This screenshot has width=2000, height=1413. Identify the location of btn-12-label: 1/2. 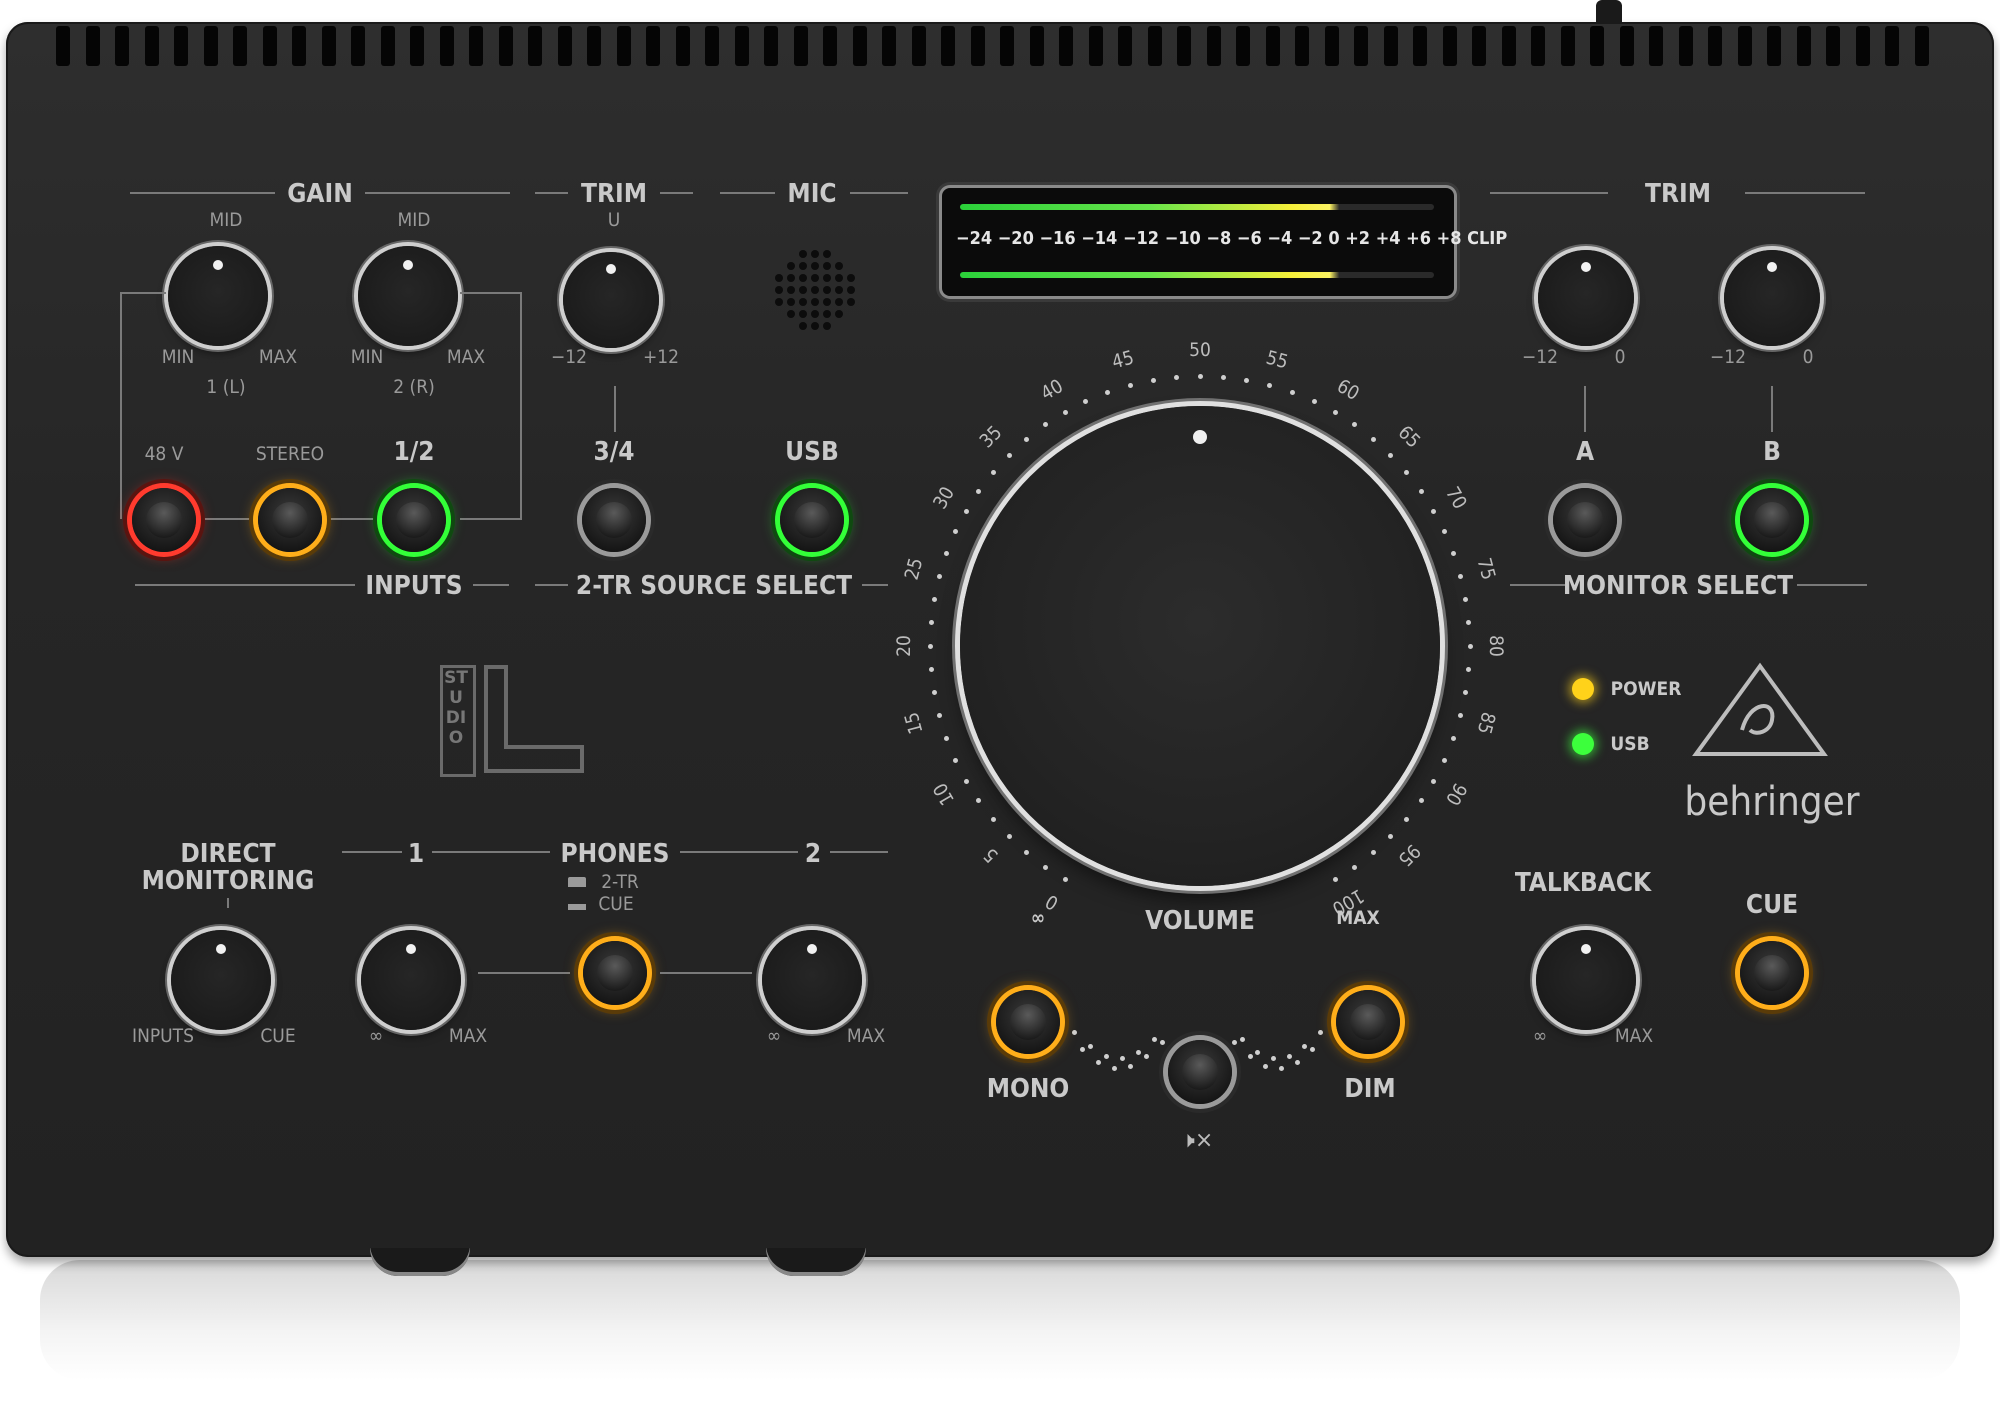
(414, 452).